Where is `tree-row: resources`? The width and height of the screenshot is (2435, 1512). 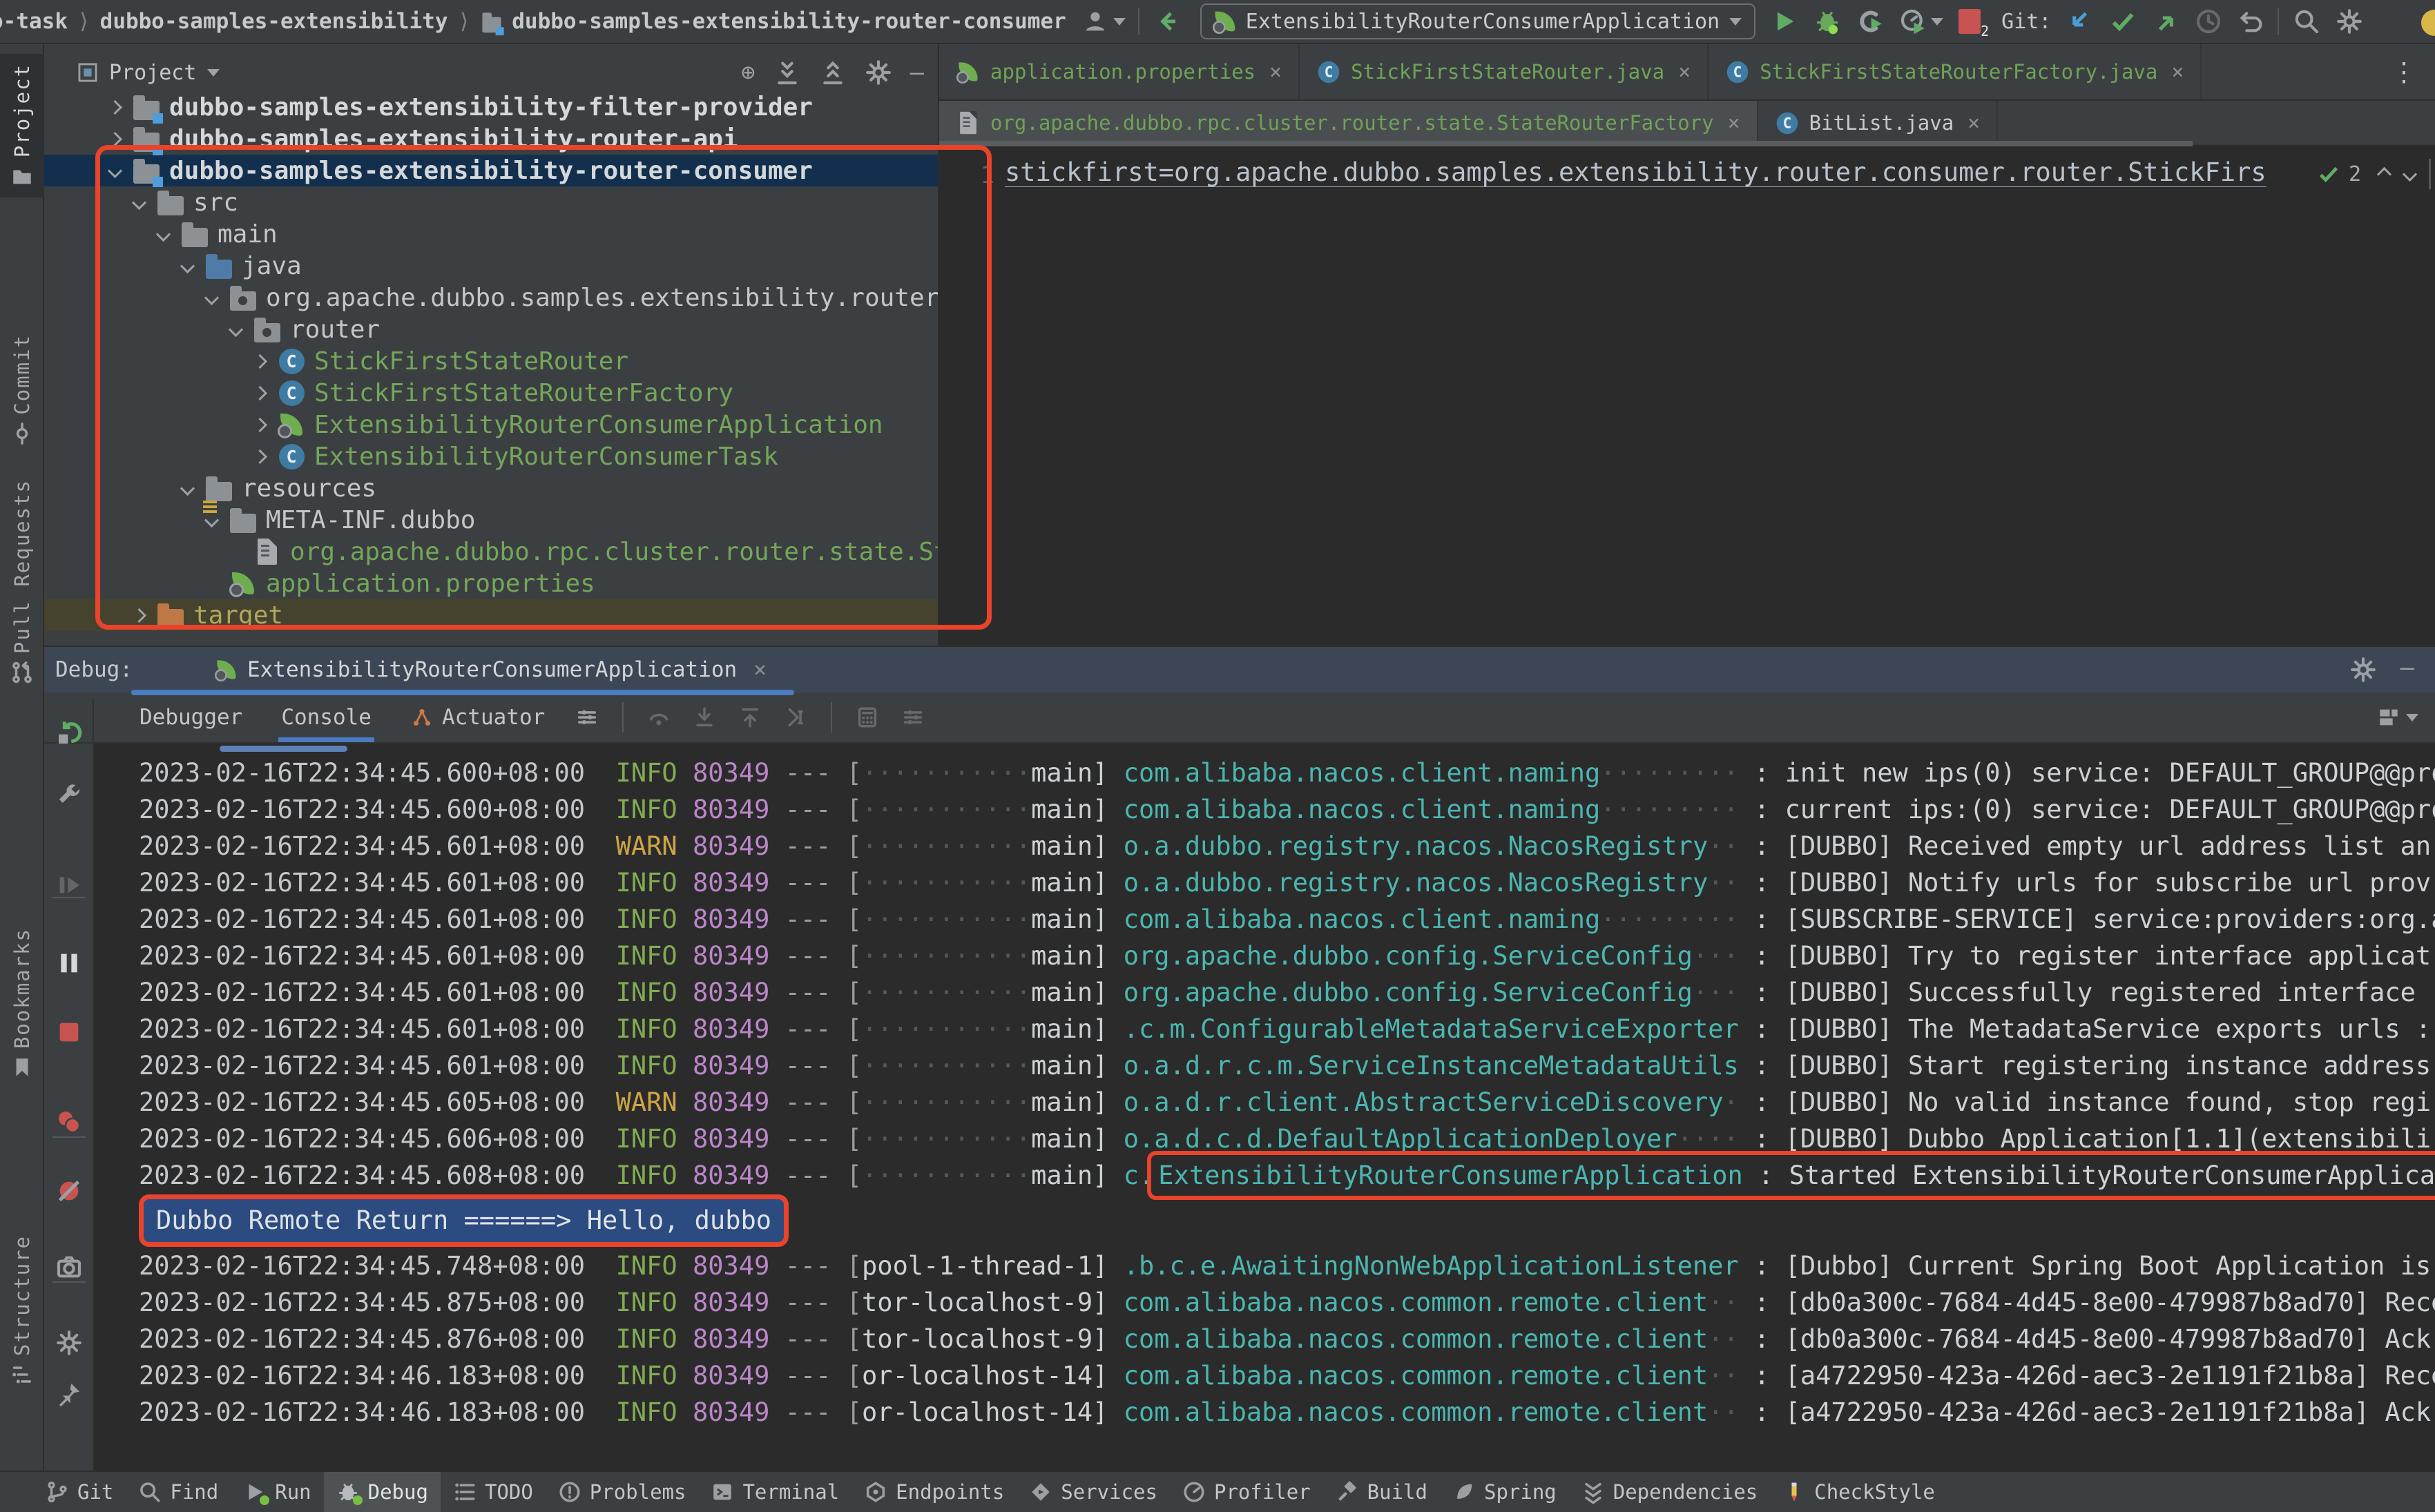
tree-row: resources is located at coordinates (491, 488).